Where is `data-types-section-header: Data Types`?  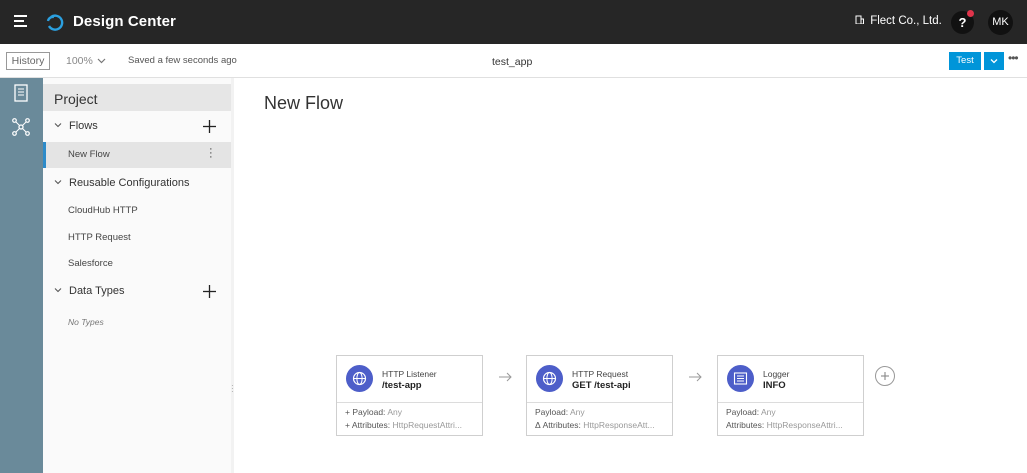
data-types-section-header: Data Types is located at coordinates (89, 291).